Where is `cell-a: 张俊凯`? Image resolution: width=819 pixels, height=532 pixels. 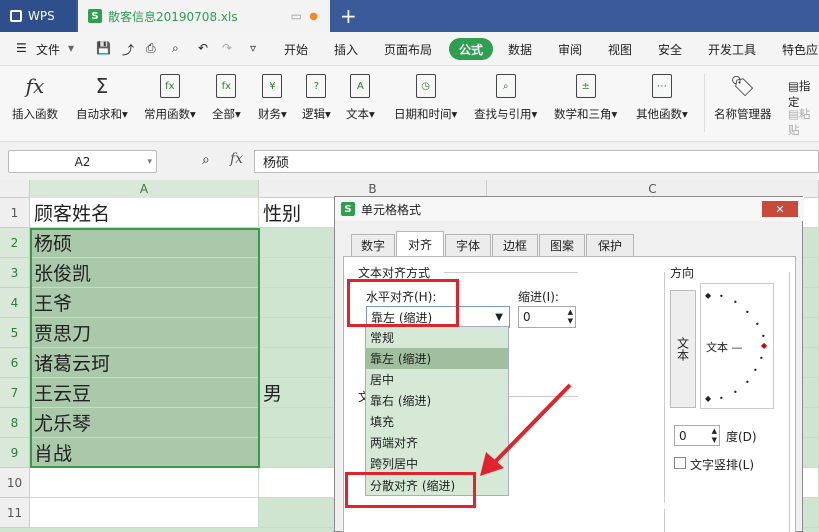 cell-a: 张俊凯 is located at coordinates (144, 273).